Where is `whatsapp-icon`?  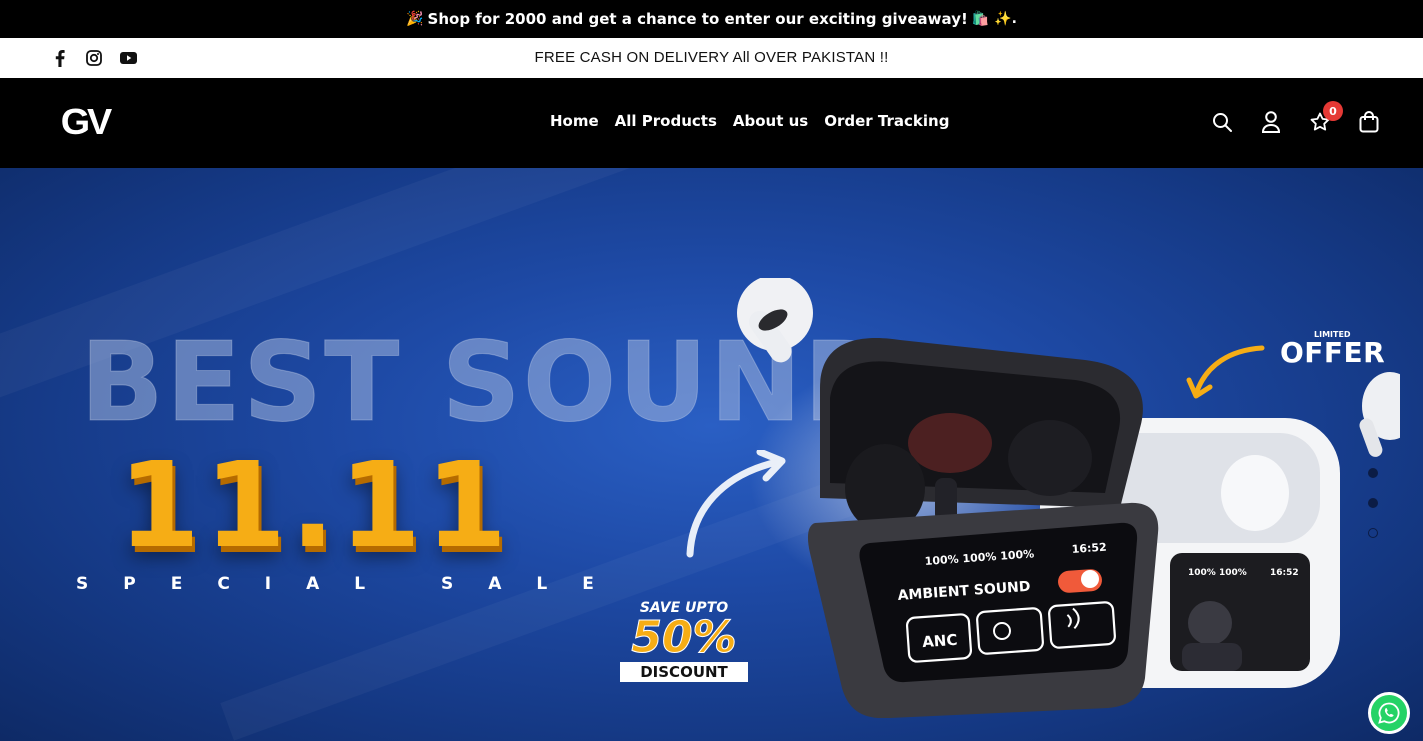
whatsapp-icon is located at coordinates (1389, 713).